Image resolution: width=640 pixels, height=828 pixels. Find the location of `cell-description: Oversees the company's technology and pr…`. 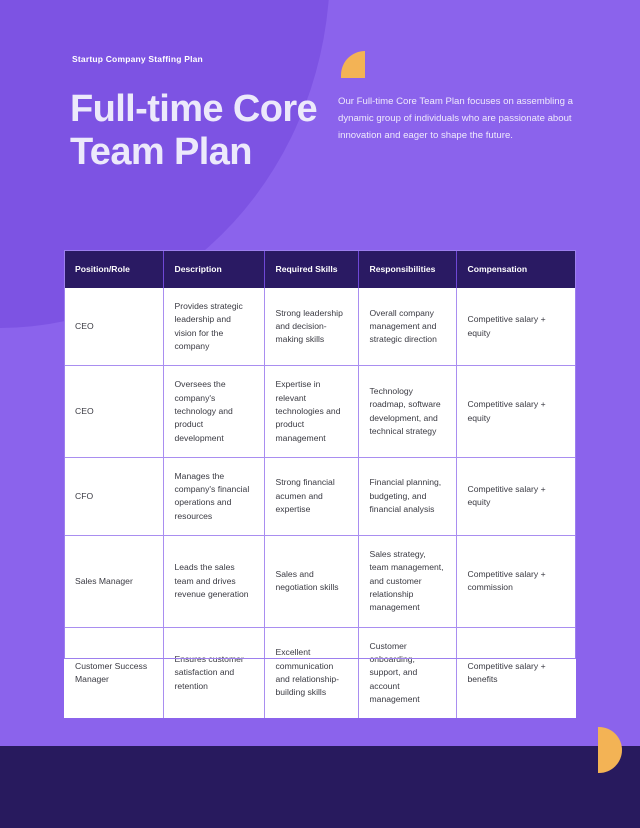

cell-description: Oversees the company's technology and pr… is located at coordinates (214, 411).